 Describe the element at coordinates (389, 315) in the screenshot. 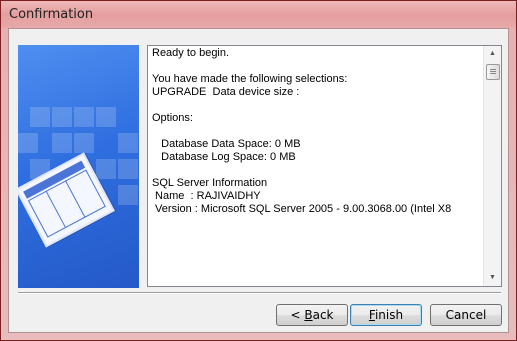

I see `finish-button-label: inish` at that location.